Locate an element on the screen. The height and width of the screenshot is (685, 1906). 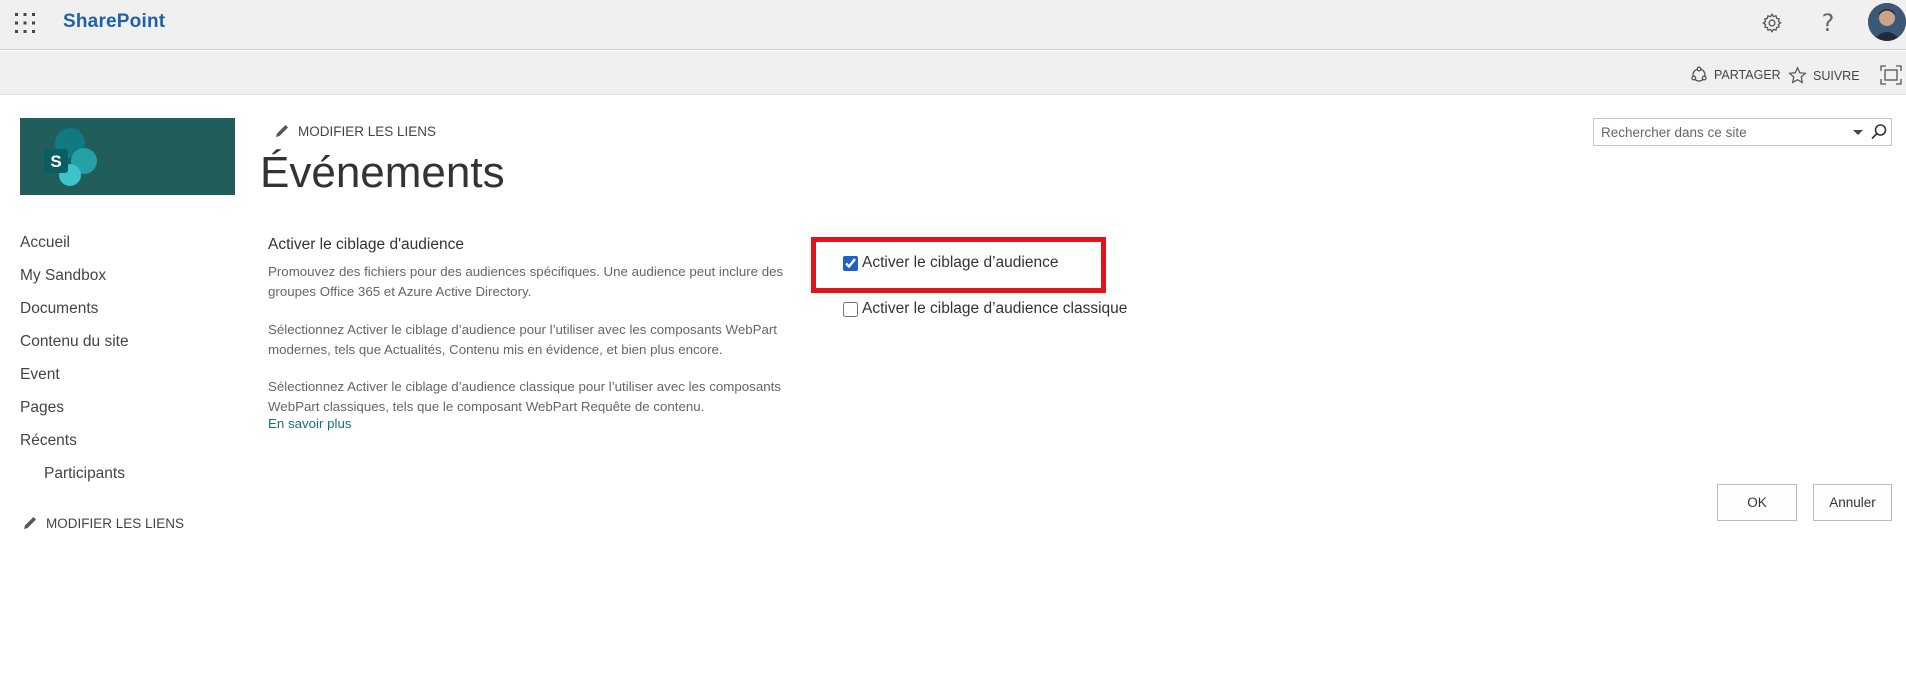
nav-item-accueil: Accueil is located at coordinates (45, 243).